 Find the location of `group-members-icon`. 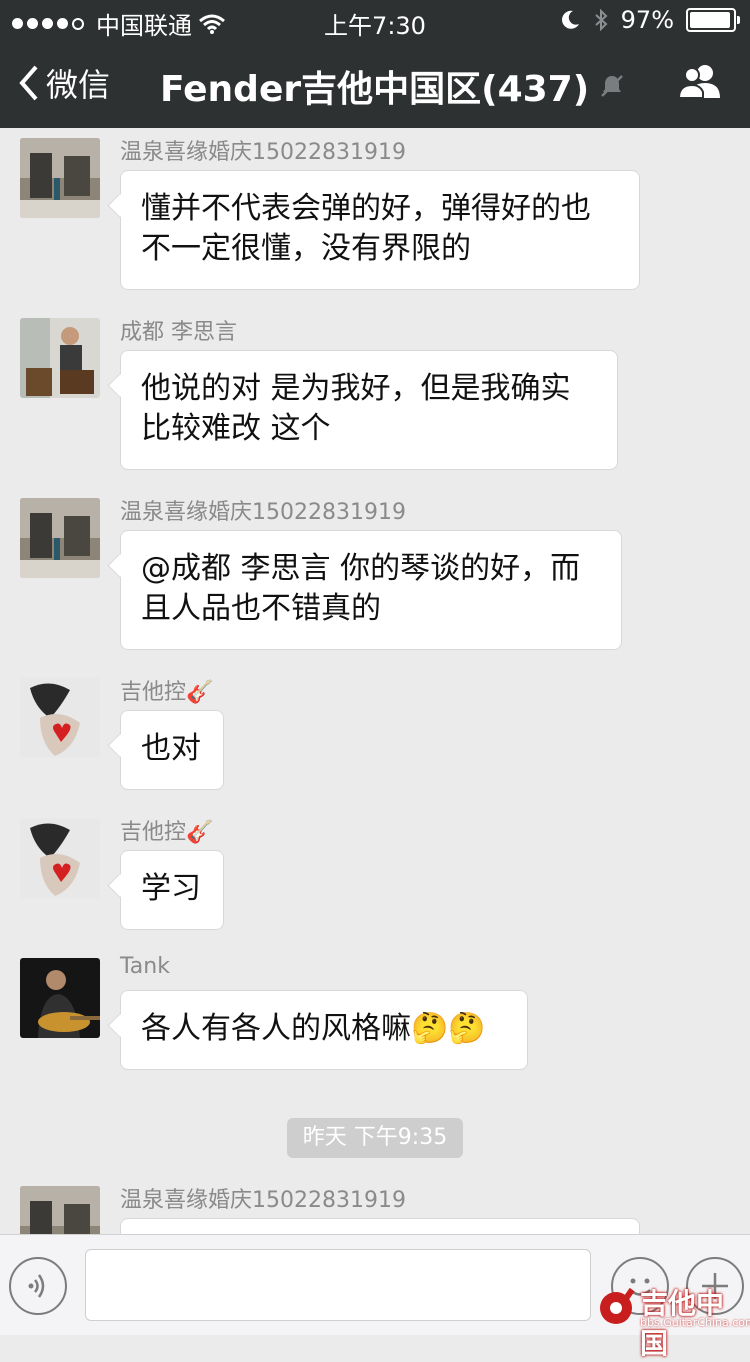

group-members-icon is located at coordinates (698, 82).